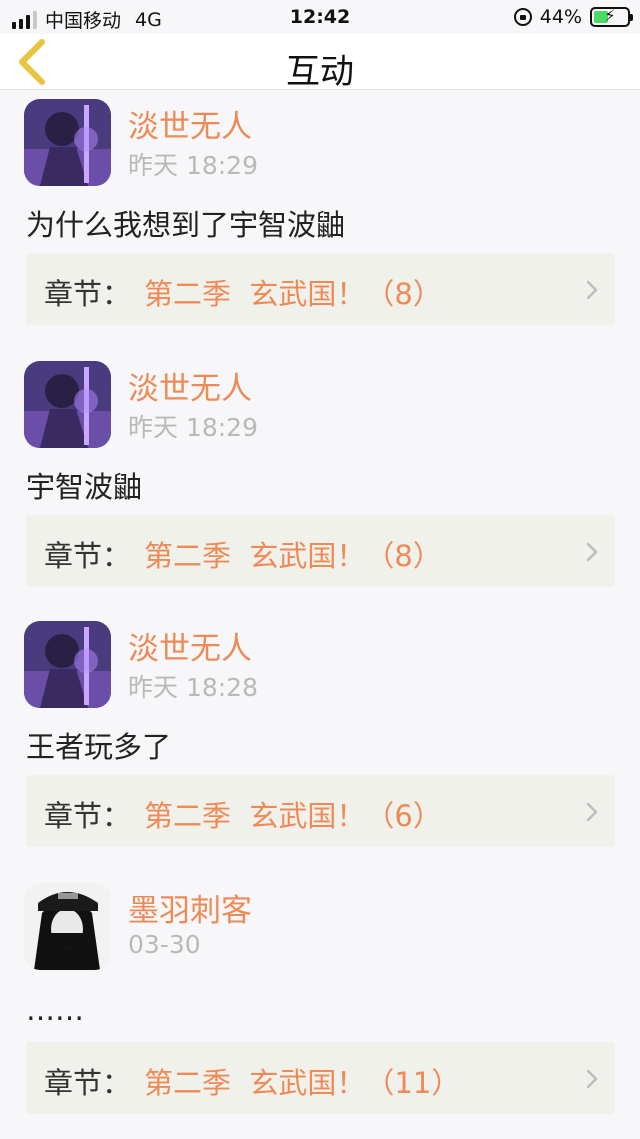 Image resolution: width=640 pixels, height=1139 pixels. Describe the element at coordinates (522, 17) in the screenshot. I see `orientation-lock-icon` at that location.